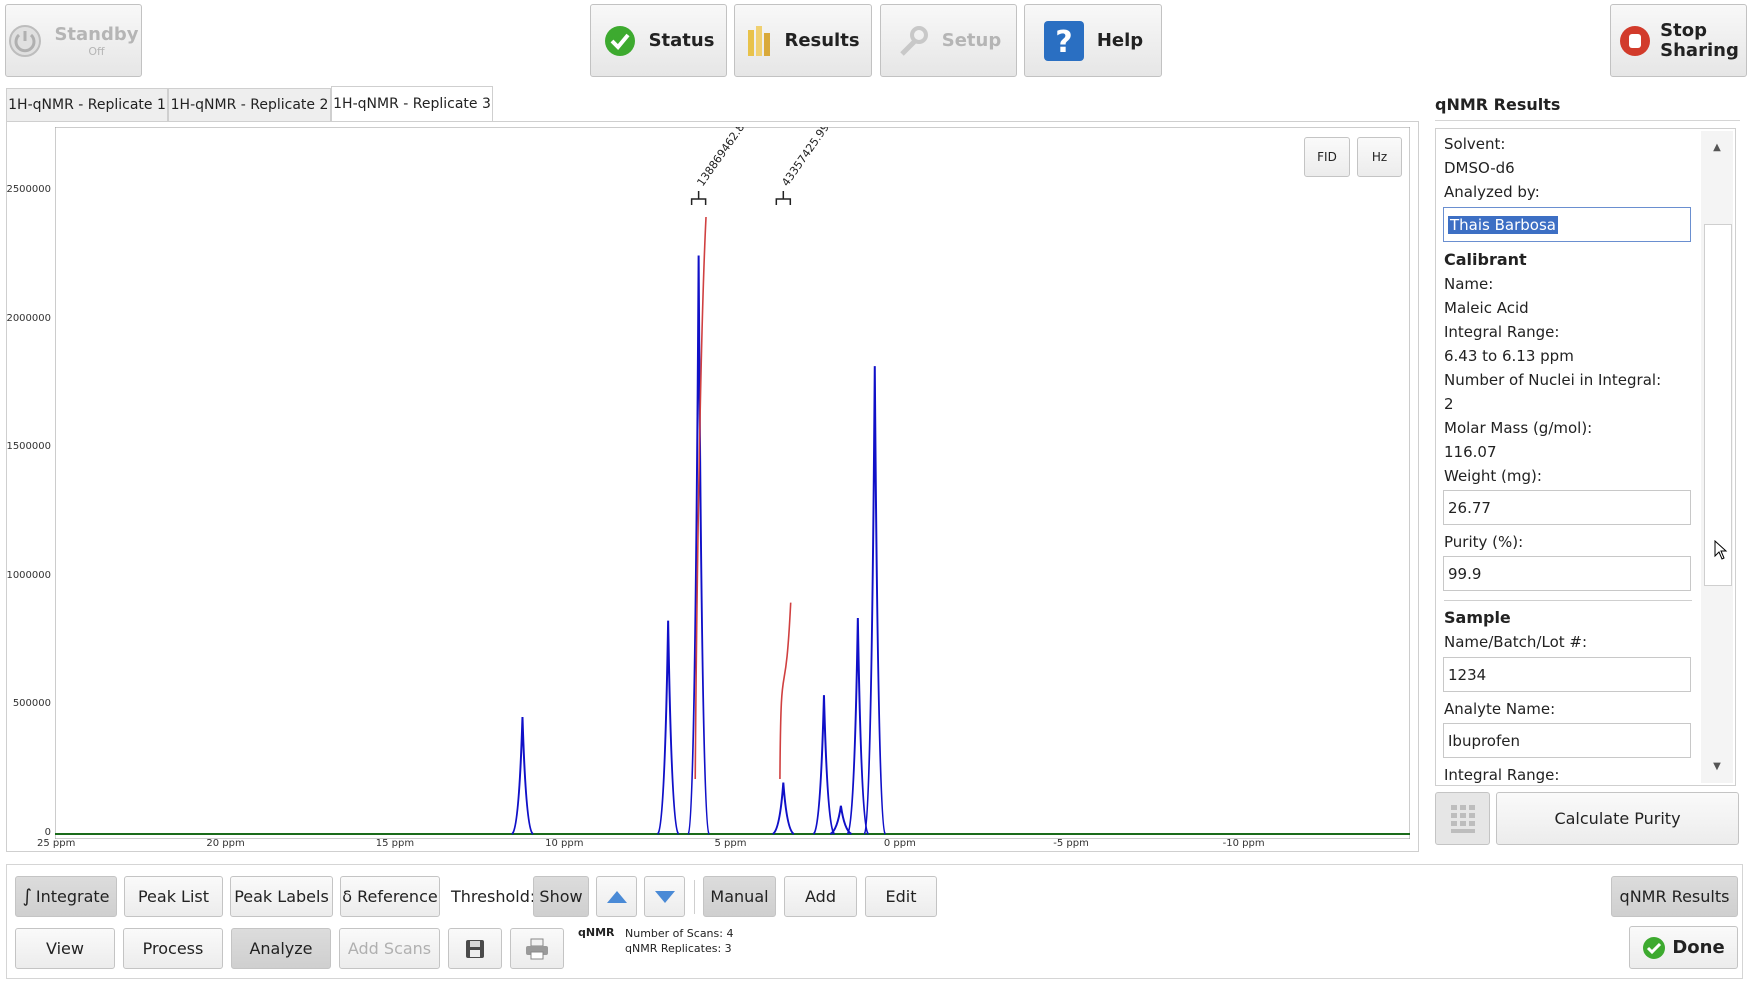 The height and width of the screenshot is (984, 1751). Describe the element at coordinates (412, 103) in the screenshot. I see `tab-replicate-3: 1H-qNMR - Replicate 3` at that location.